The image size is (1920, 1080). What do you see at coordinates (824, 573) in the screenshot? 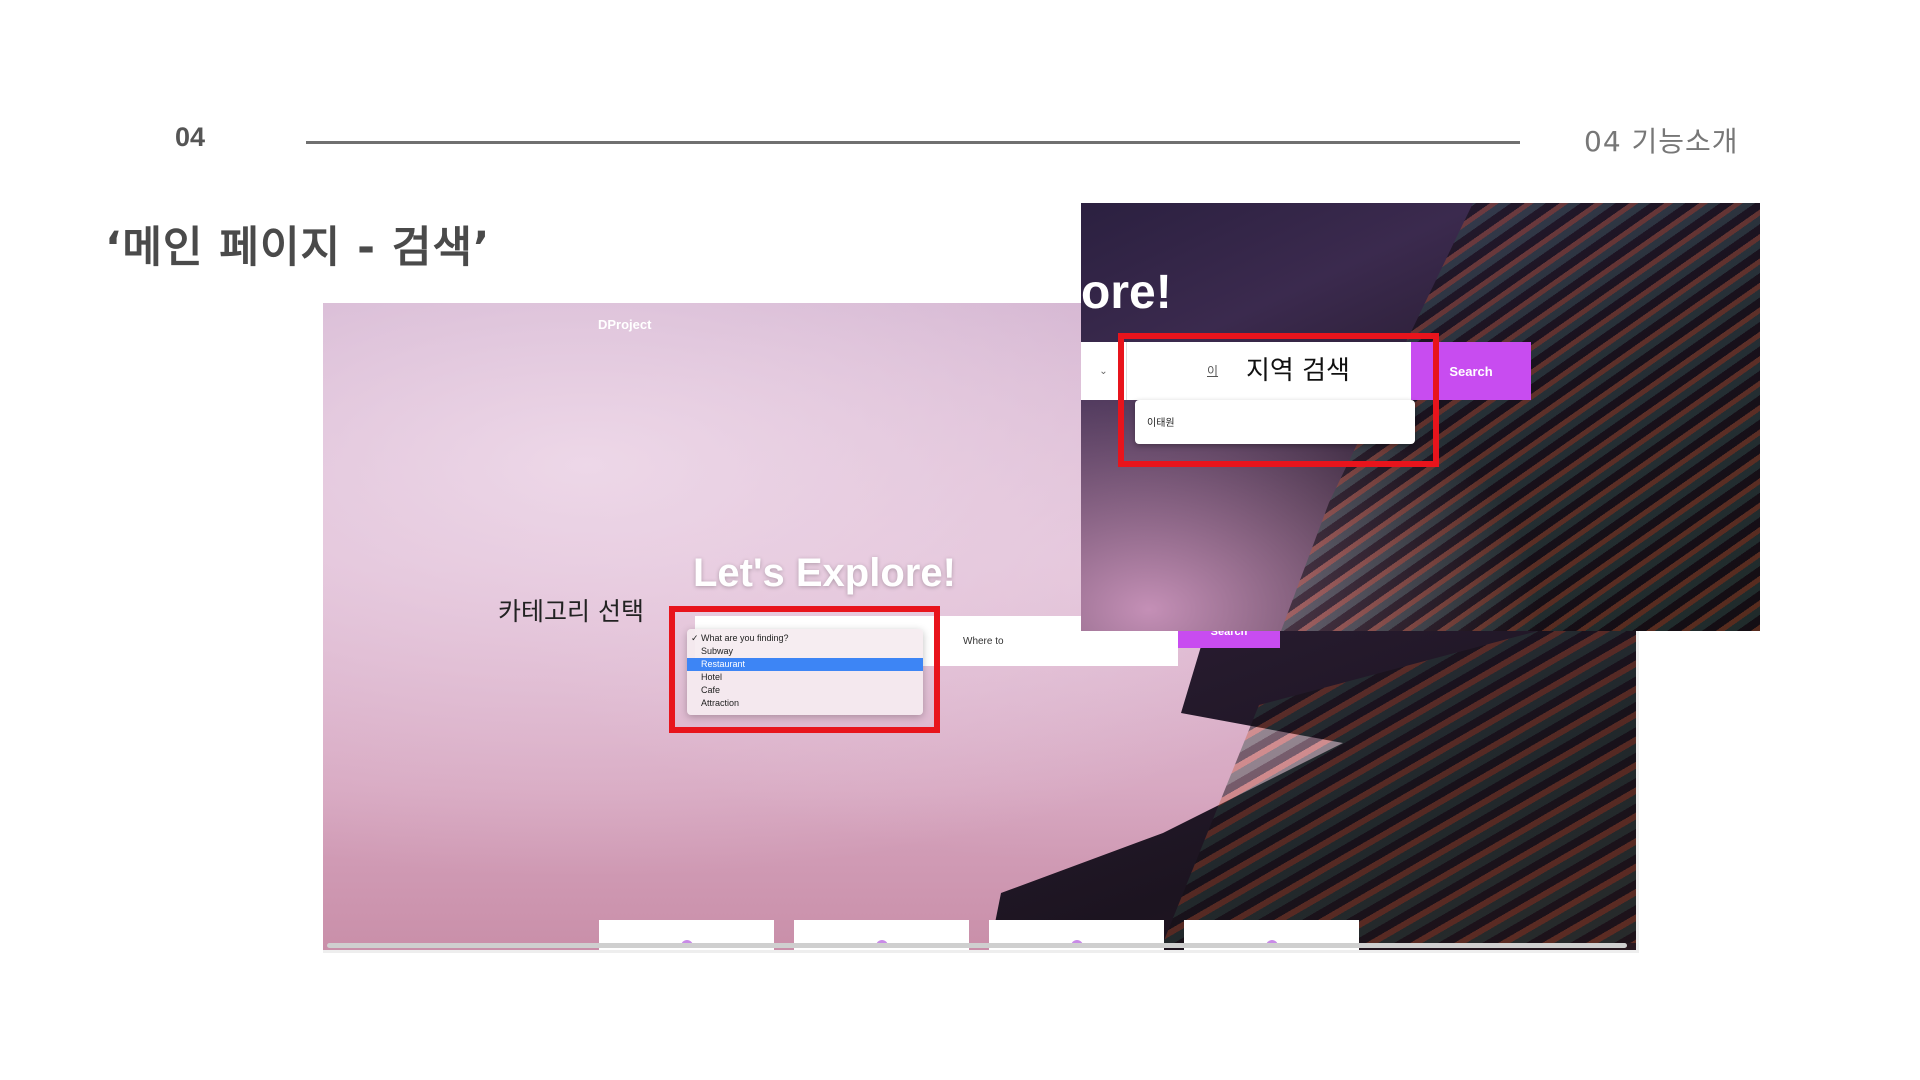
I see `hero-title: Let's Explore!` at bounding box center [824, 573].